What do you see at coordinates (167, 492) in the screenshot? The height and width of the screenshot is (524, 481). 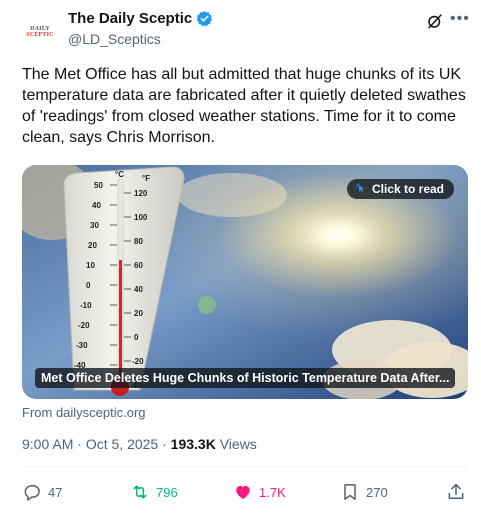 I see `repost-count: 796` at bounding box center [167, 492].